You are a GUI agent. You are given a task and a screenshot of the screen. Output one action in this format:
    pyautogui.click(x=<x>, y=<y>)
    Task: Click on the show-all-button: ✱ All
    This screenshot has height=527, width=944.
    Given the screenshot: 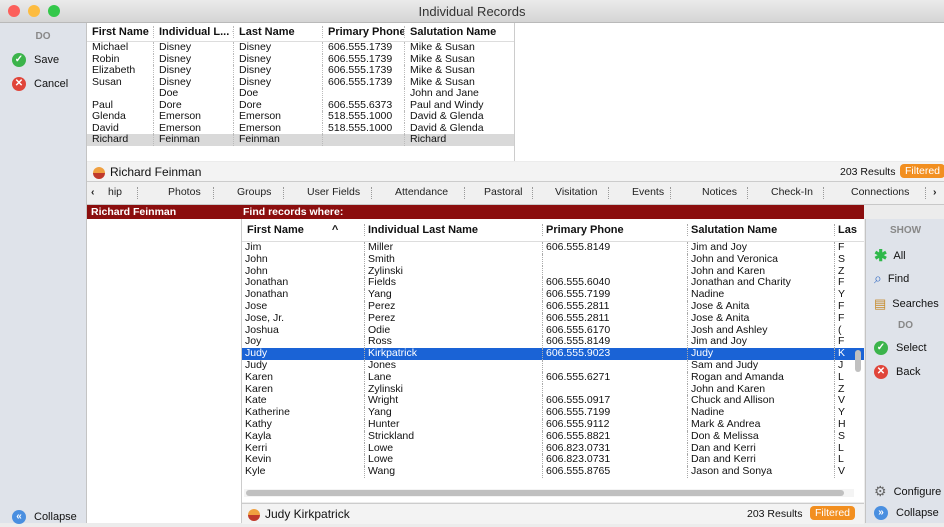 What is the action you would take?
    pyautogui.click(x=890, y=256)
    